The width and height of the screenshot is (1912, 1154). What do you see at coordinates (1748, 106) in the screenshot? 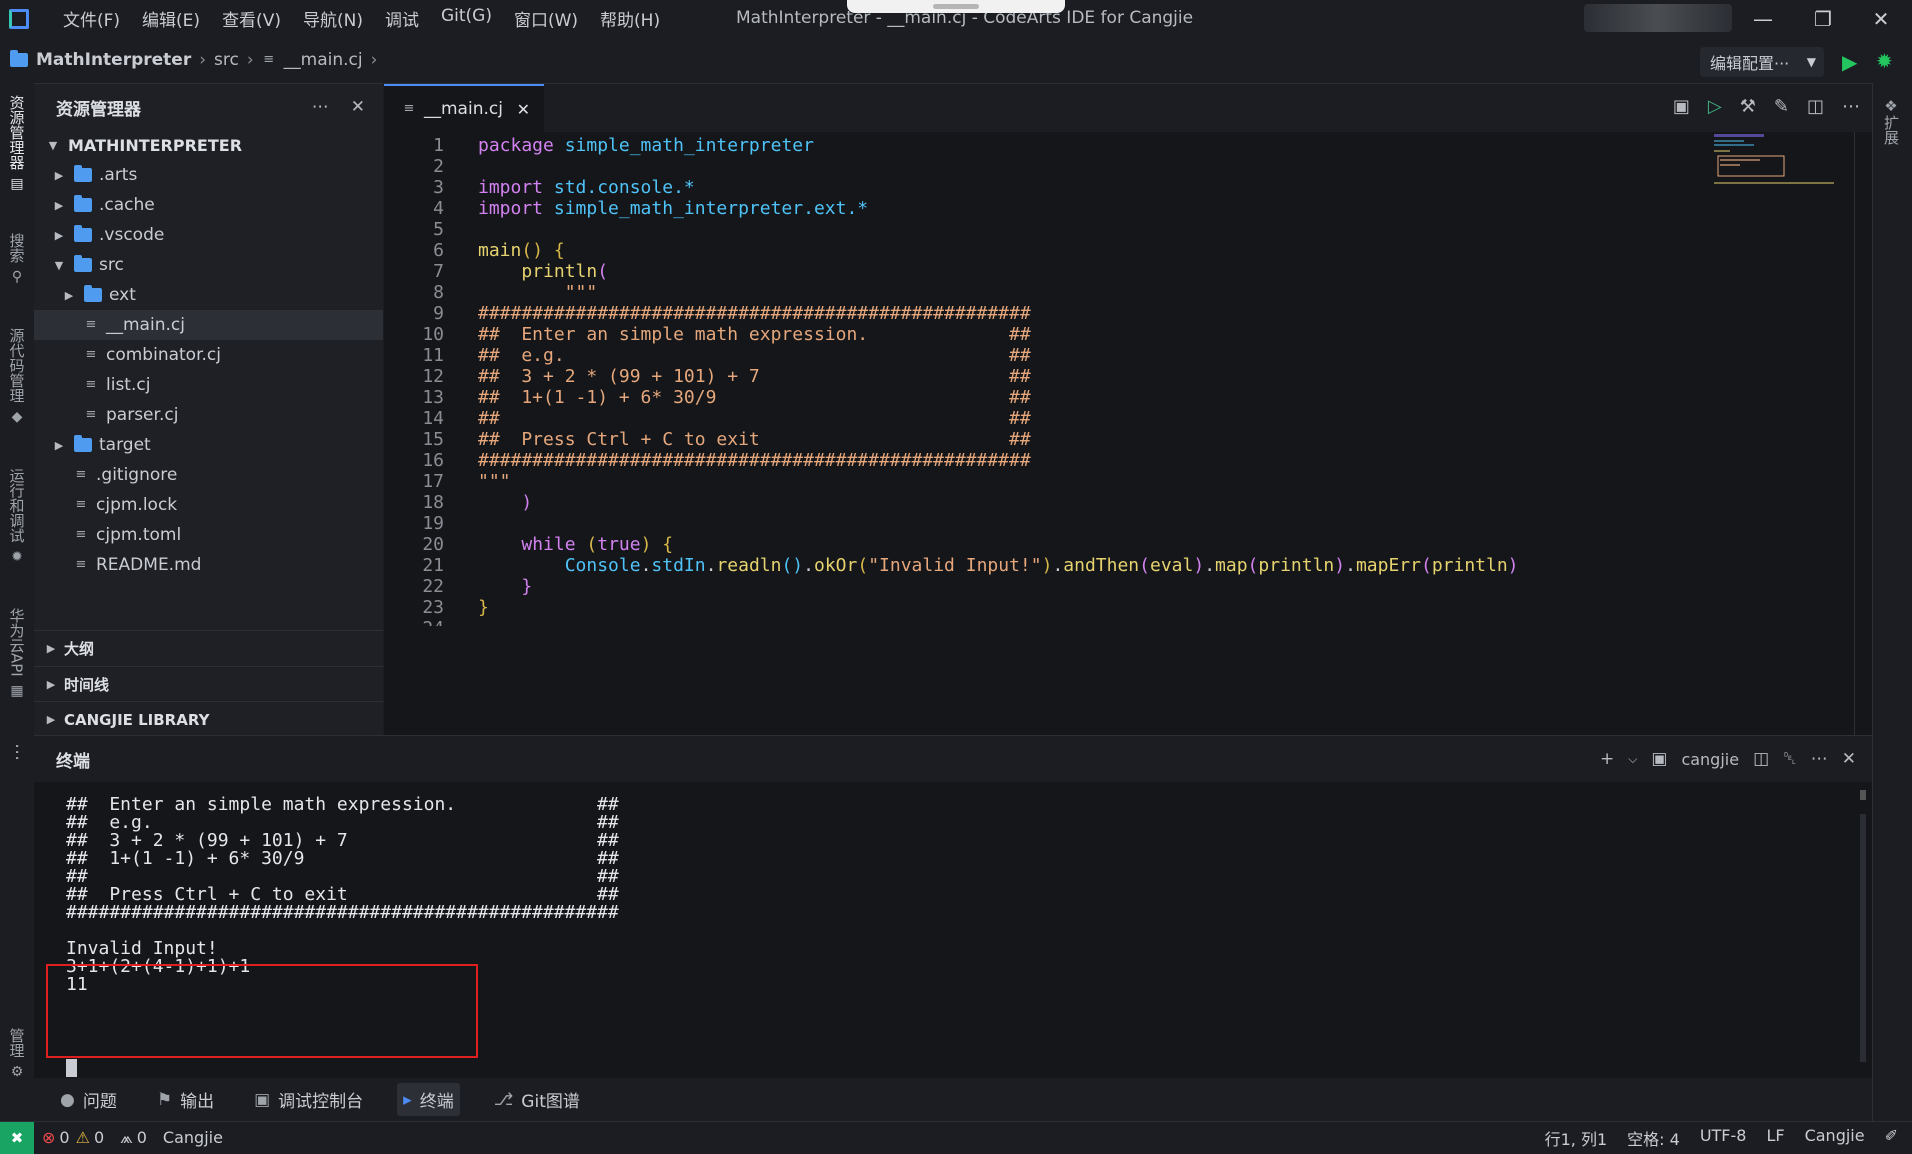
I see `build-icon: ⚒` at bounding box center [1748, 106].